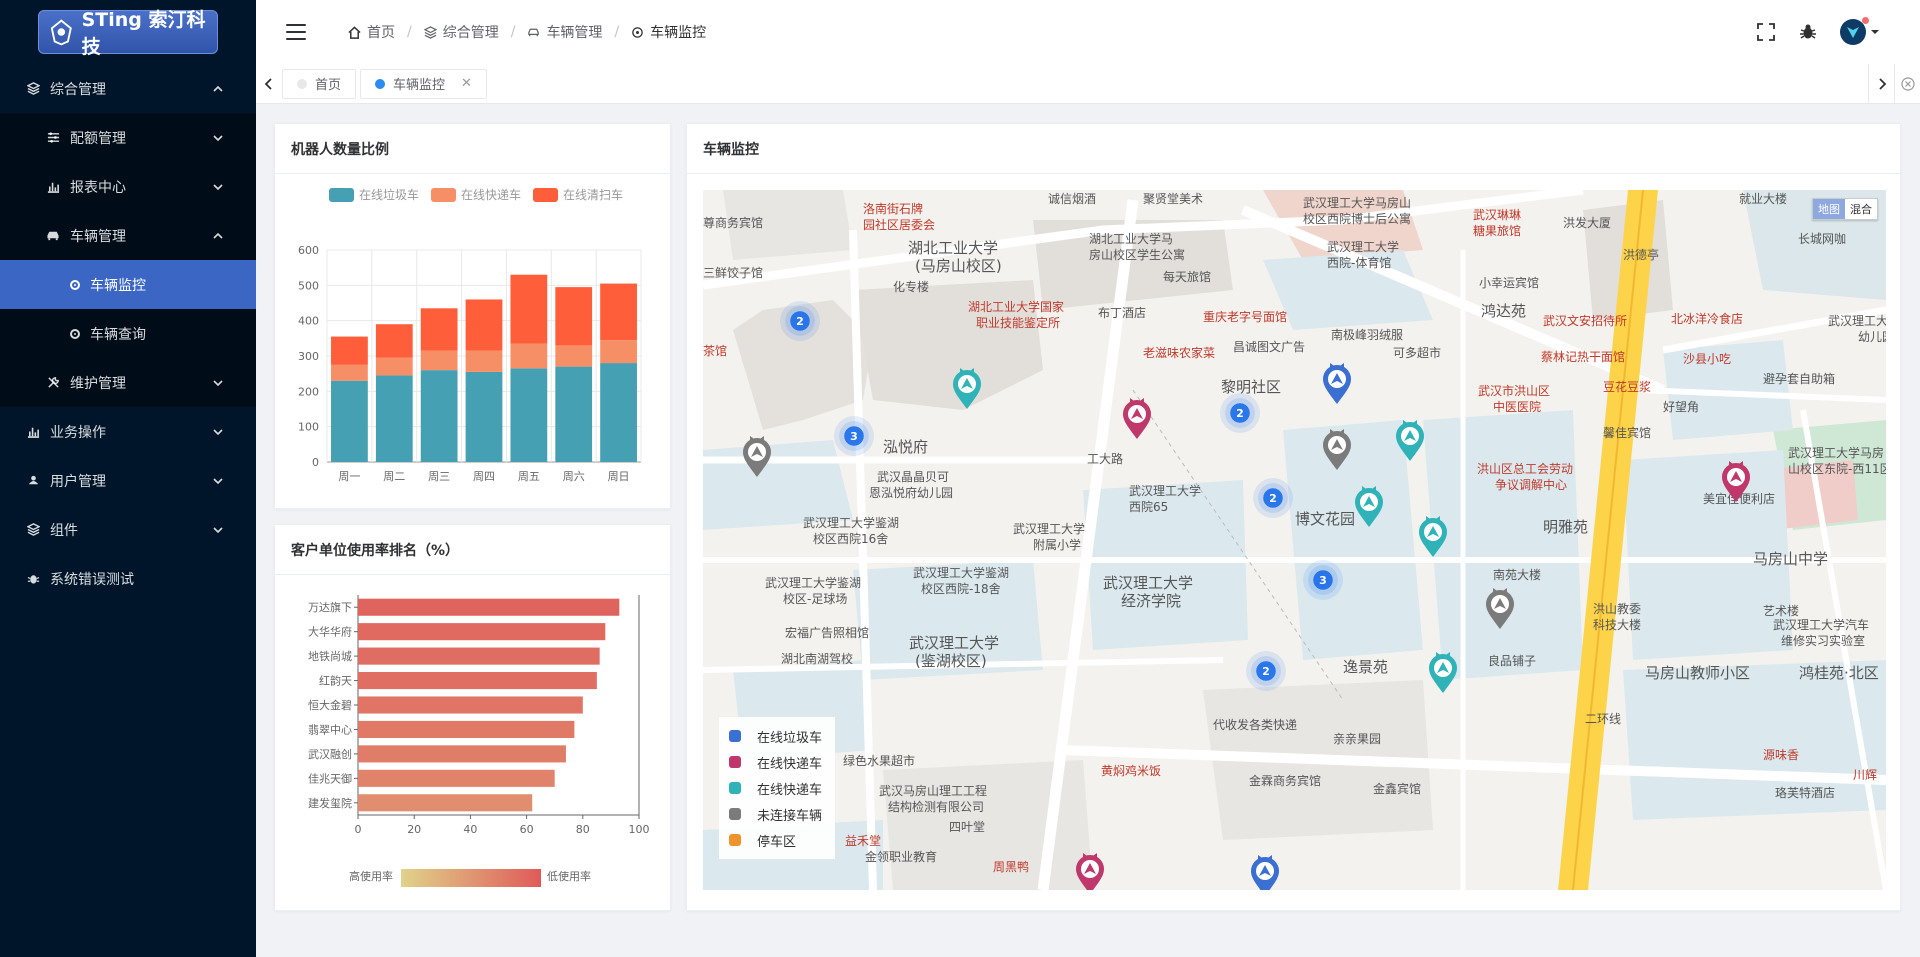 Image resolution: width=1920 pixels, height=957 pixels. I want to click on map-poi-label: 湖北工业大学马, so click(1131, 238).